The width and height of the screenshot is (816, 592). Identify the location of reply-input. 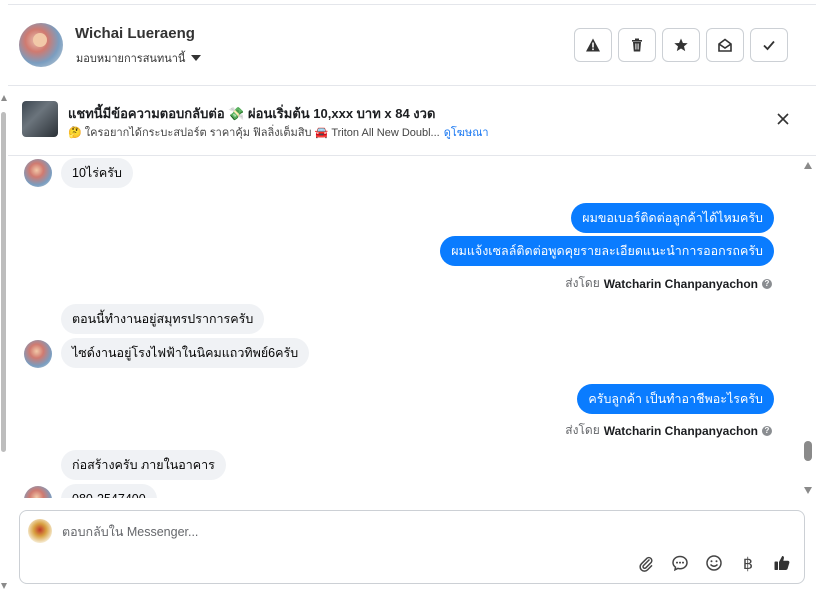
(412, 532).